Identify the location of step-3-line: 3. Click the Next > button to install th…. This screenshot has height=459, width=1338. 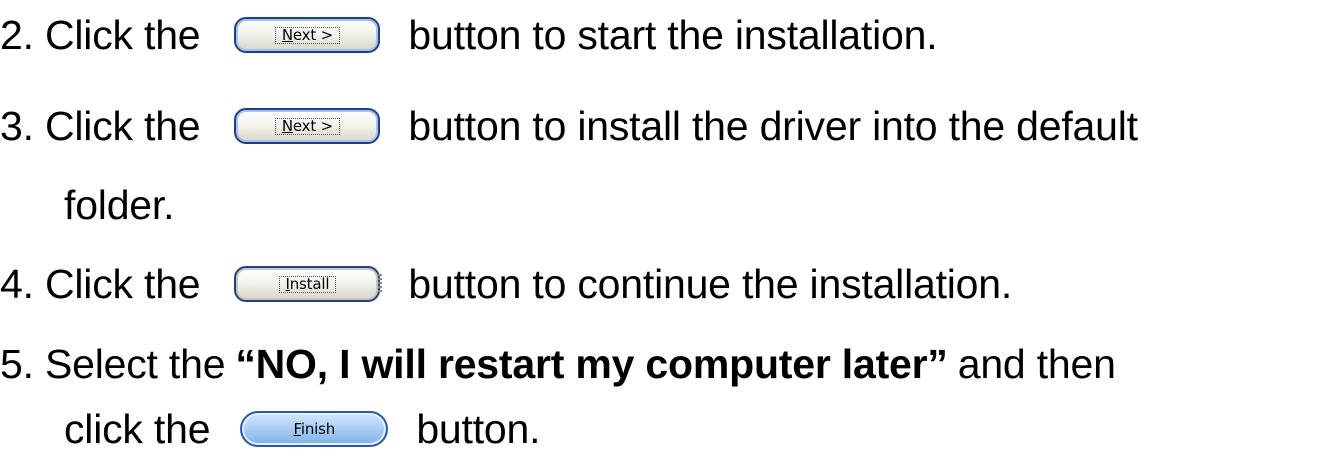
(569, 126).